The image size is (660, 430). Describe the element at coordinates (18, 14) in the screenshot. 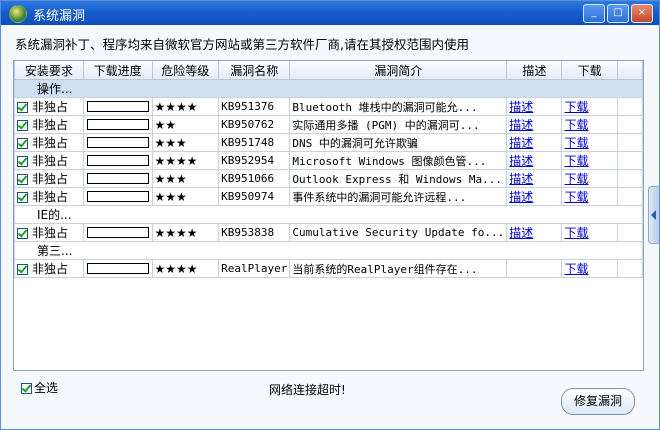

I see `app-icon` at that location.